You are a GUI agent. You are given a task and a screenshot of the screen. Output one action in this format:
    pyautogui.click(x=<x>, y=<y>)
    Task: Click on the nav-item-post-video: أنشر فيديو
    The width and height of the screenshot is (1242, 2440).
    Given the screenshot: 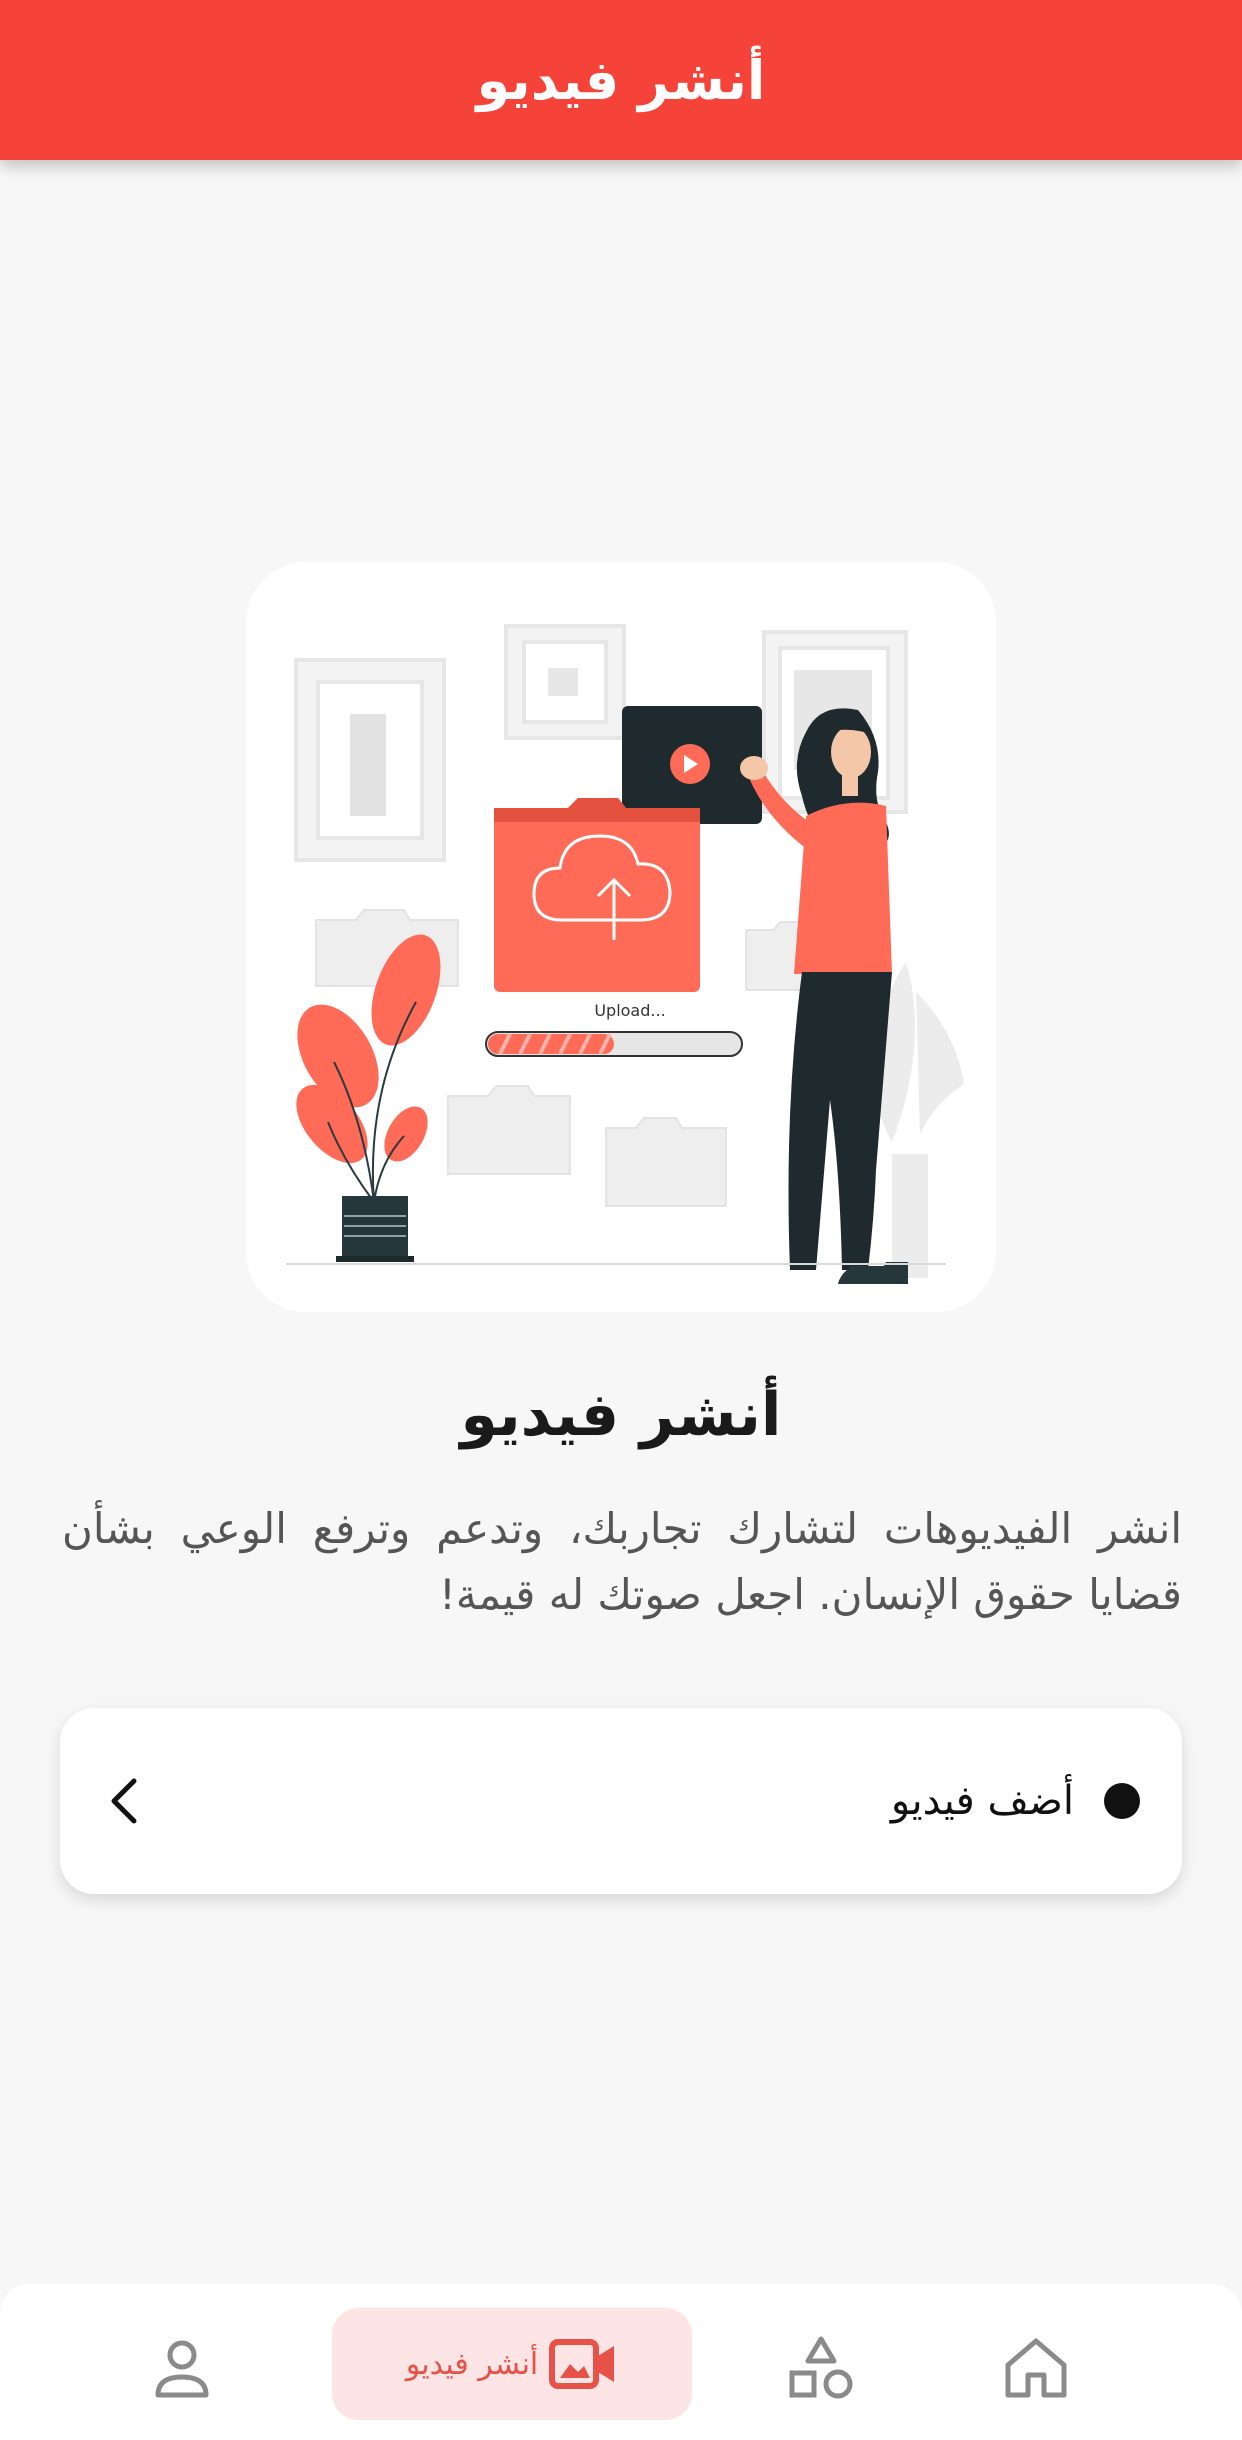 What is the action you would take?
    pyautogui.click(x=512, y=2364)
    